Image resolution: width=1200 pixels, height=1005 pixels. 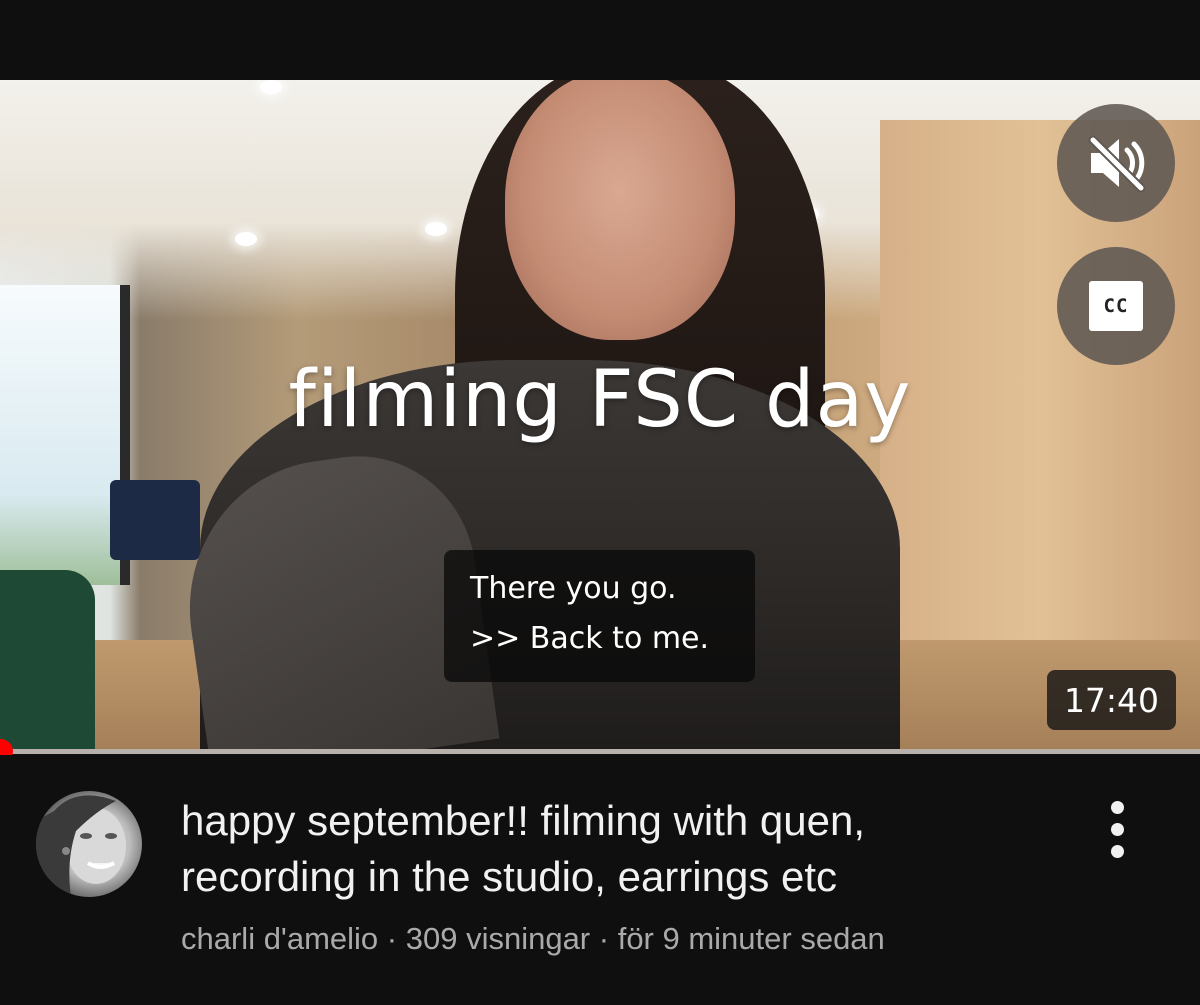 I want to click on person-face, so click(x=620, y=210).